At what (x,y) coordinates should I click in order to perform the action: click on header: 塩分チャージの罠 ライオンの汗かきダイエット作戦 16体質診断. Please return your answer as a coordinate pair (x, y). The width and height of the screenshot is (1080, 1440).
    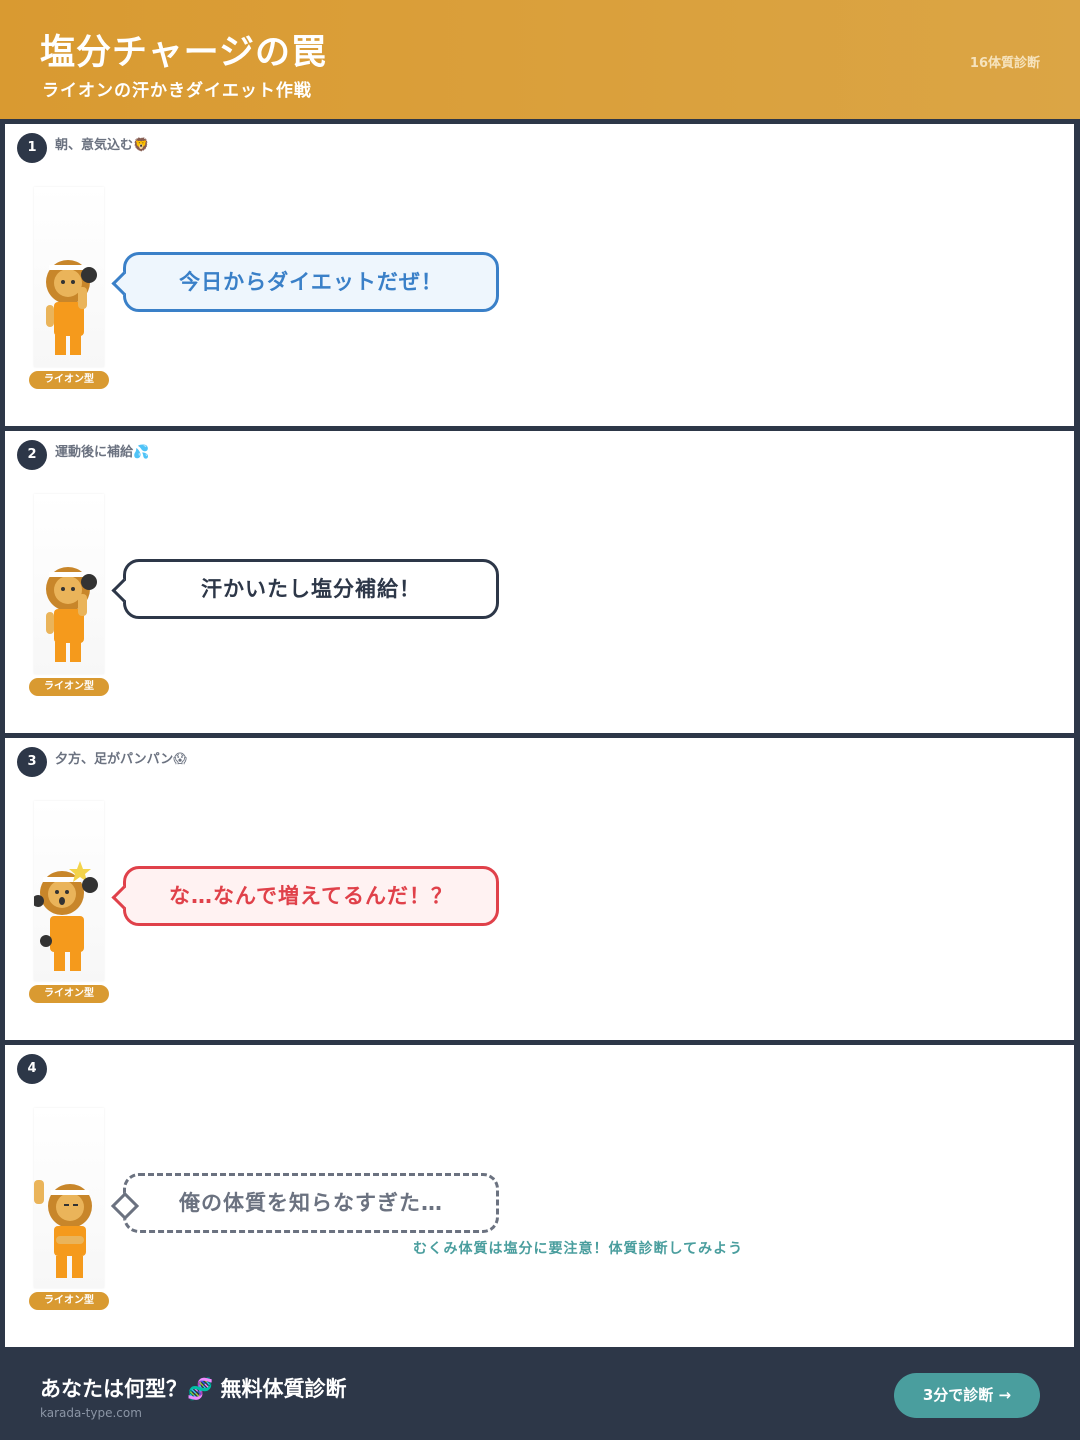
    Looking at the image, I should click on (540, 59).